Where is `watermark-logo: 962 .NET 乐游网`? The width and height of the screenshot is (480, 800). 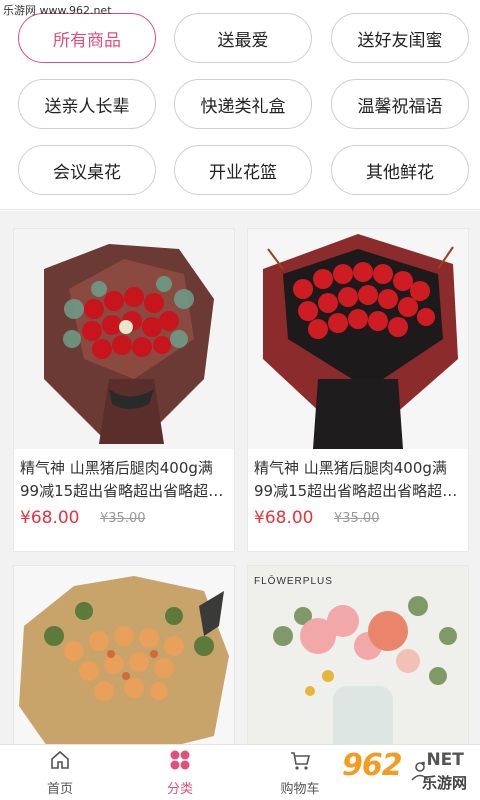 watermark-logo: 962 .NET 乐游网 is located at coordinates (409, 772).